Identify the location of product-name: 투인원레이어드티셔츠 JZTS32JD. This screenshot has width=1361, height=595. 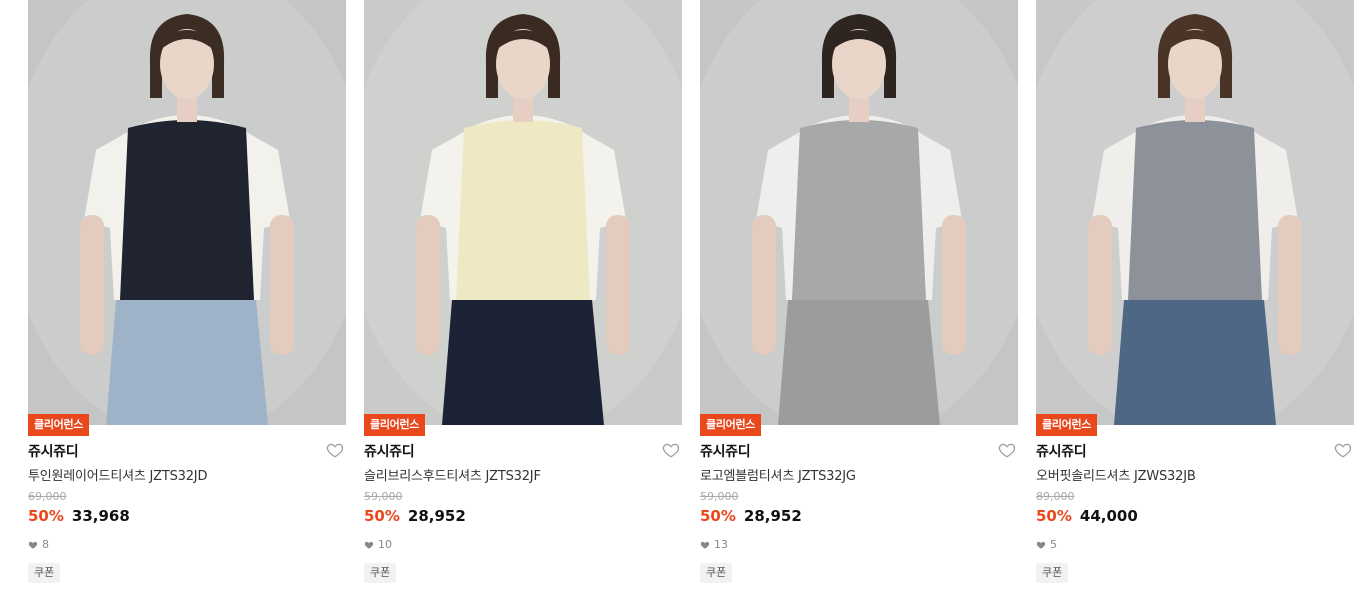
(117, 474).